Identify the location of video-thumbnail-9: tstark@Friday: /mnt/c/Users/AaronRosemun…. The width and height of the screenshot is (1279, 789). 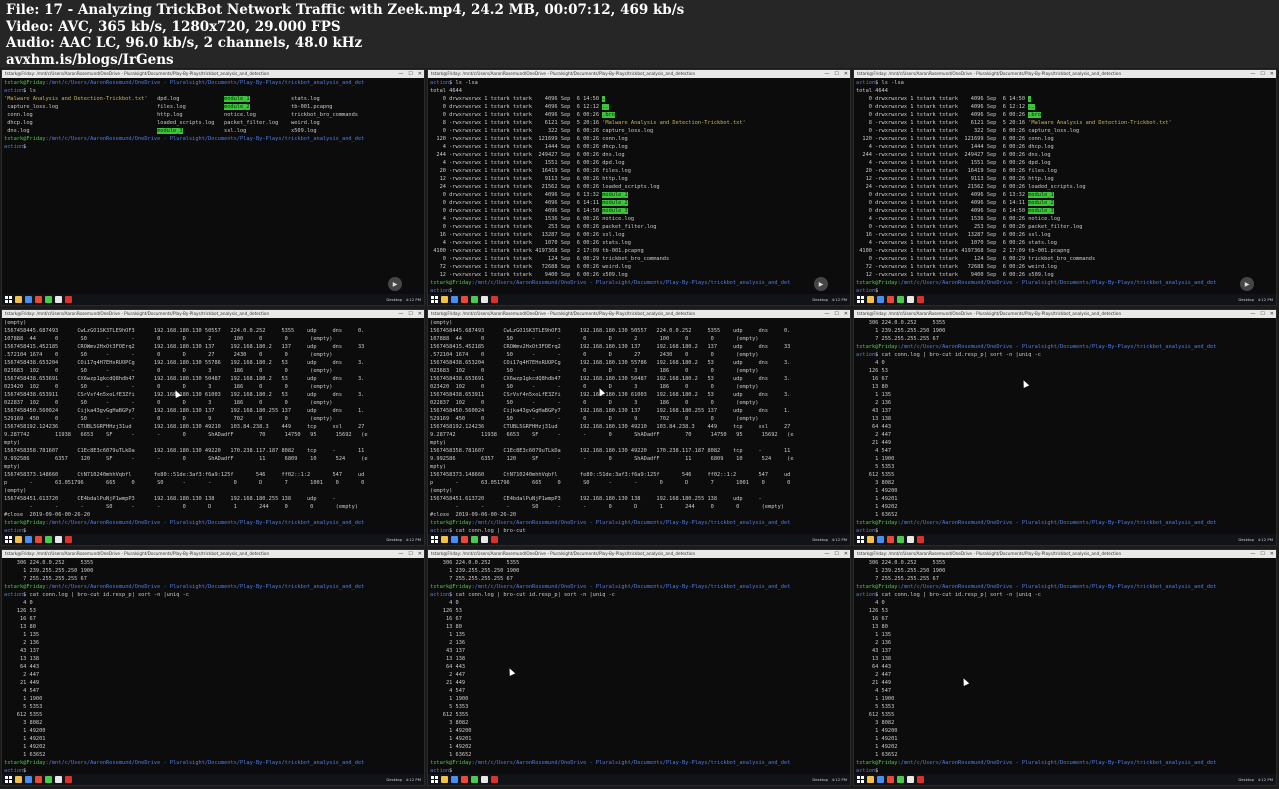
(1065, 667).